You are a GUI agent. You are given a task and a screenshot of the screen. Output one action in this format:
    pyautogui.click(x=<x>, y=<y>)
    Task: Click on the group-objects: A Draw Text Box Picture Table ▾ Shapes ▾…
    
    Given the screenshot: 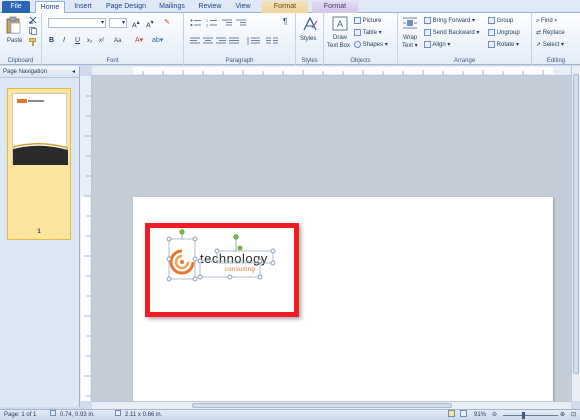 What is the action you would take?
    pyautogui.click(x=361, y=39)
    